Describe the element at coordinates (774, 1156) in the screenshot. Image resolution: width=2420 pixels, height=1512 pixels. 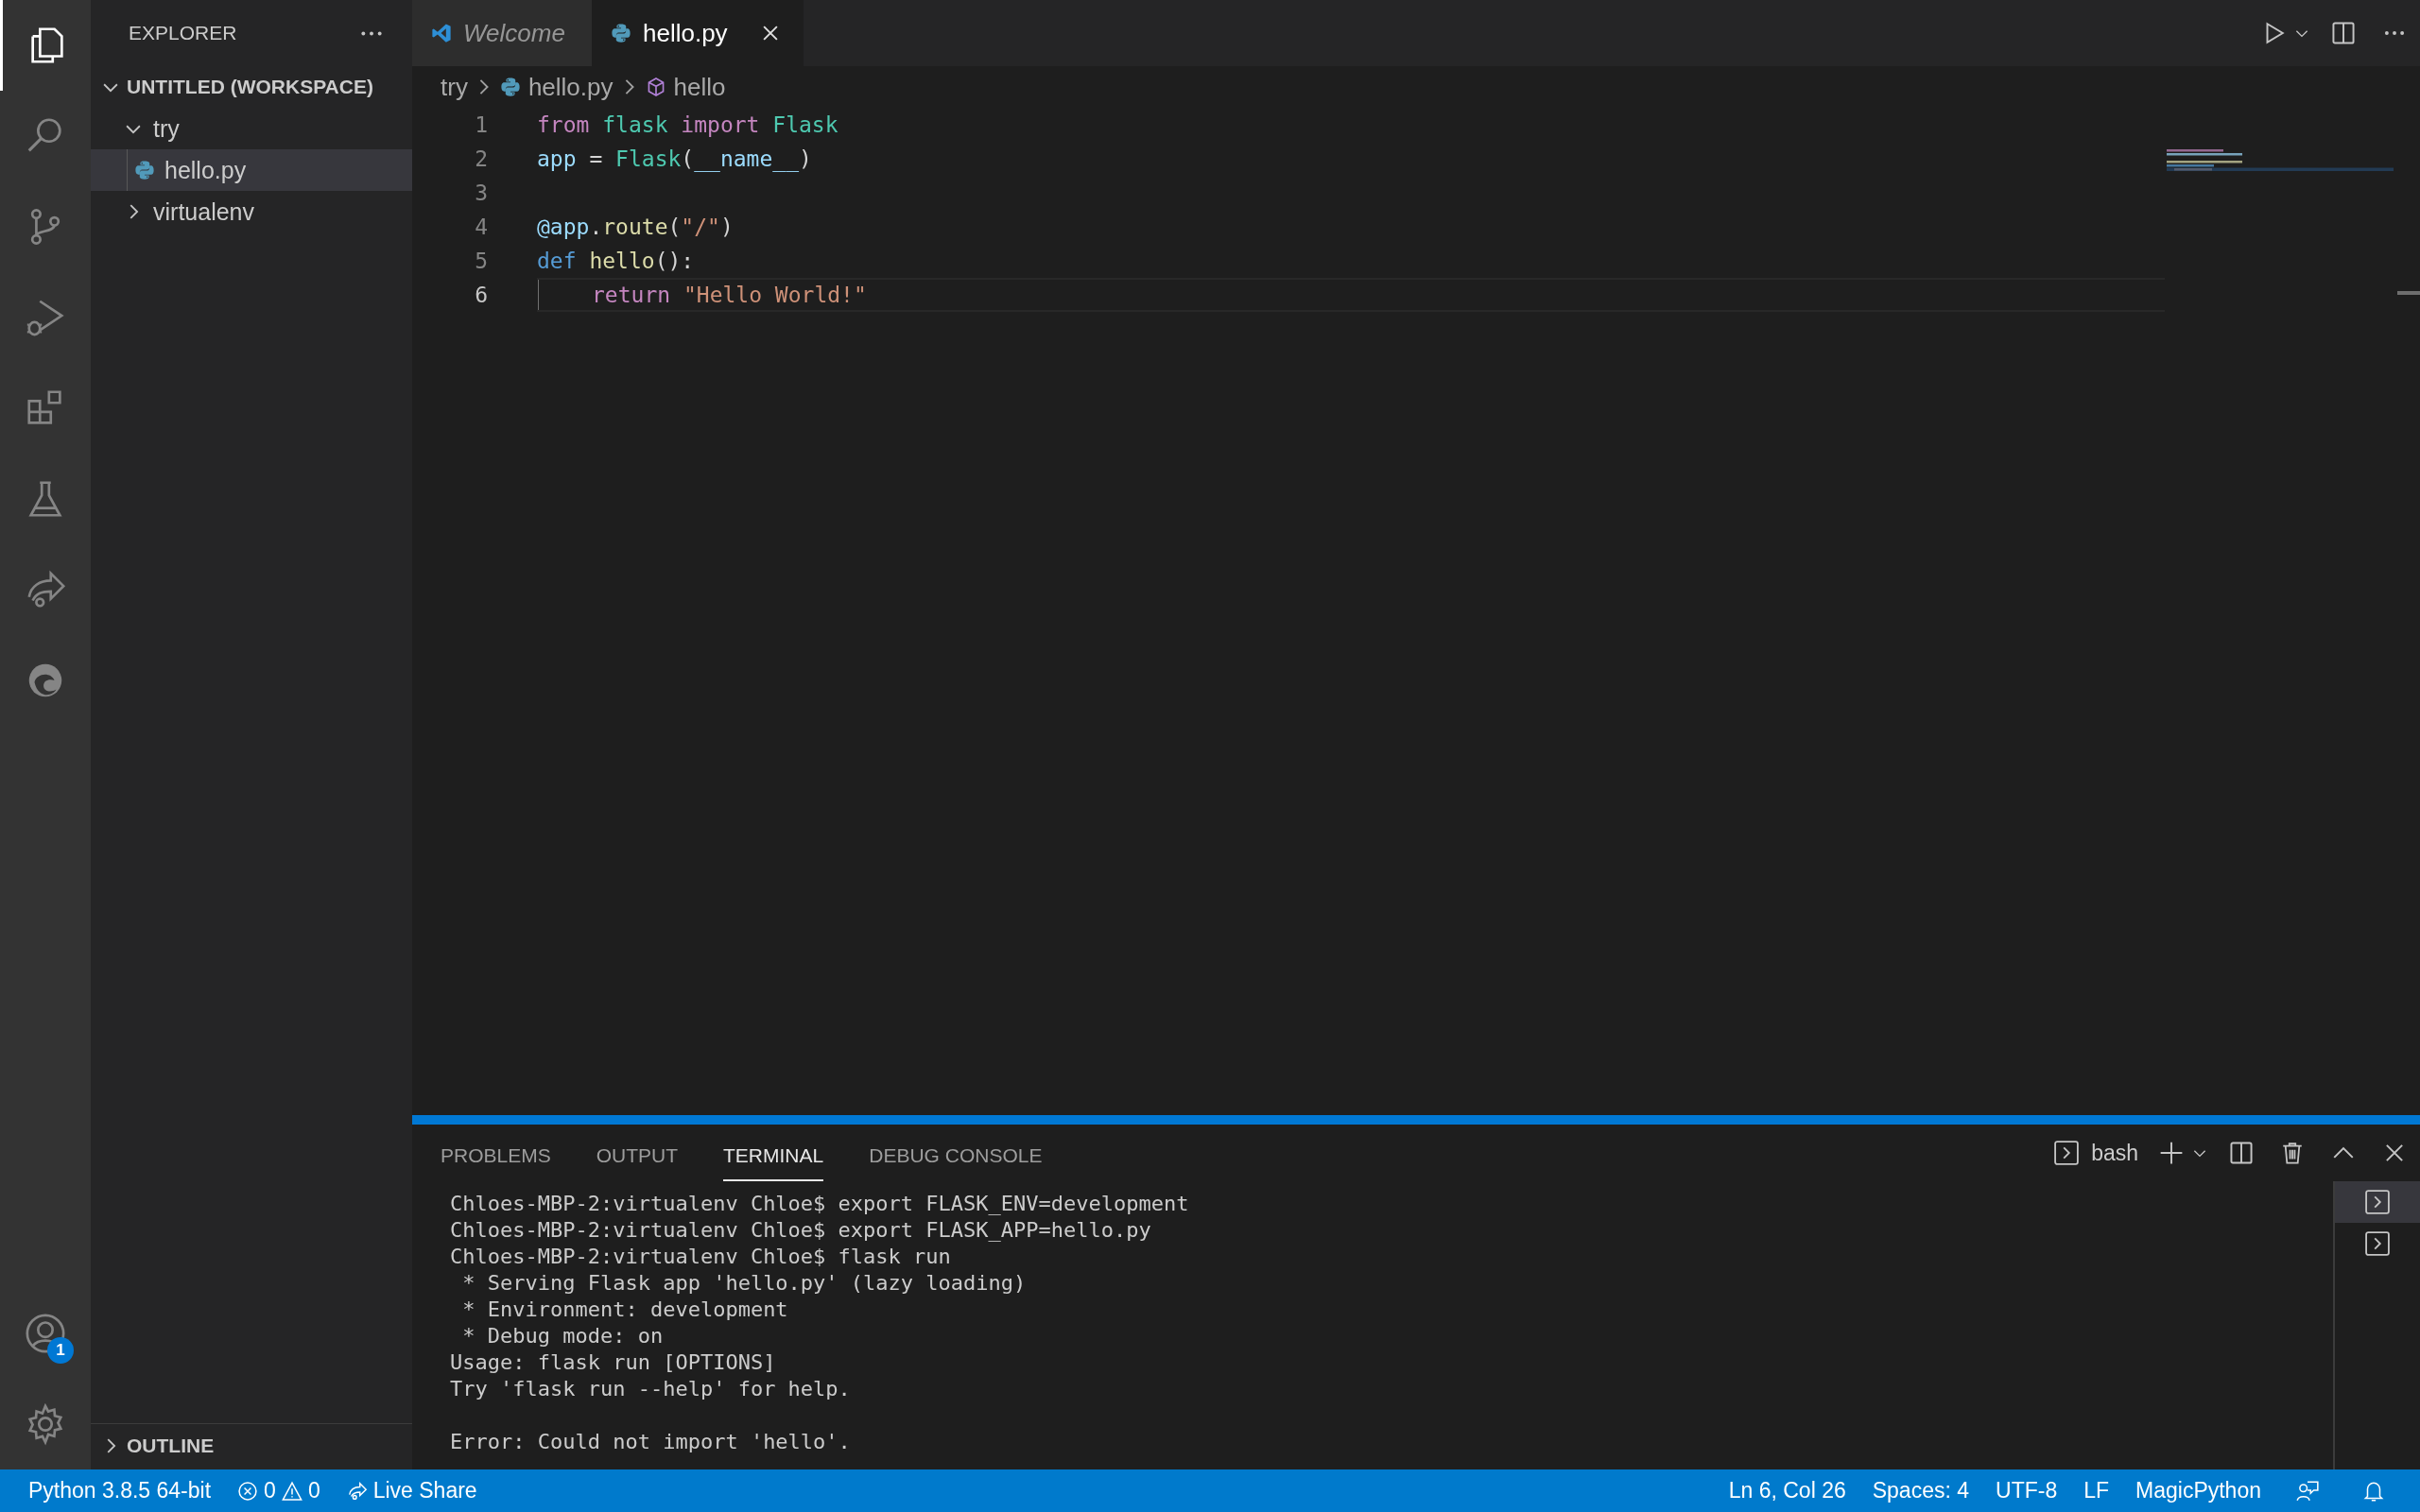
I see `panel-tab: TERMINAL` at that location.